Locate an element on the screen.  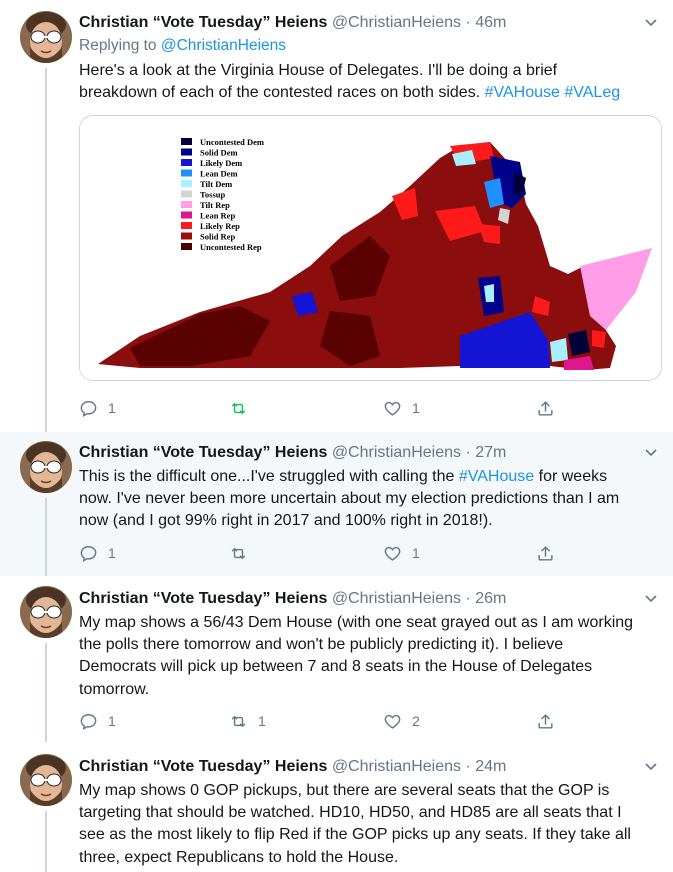
like-count: 2 is located at coordinates (416, 721).